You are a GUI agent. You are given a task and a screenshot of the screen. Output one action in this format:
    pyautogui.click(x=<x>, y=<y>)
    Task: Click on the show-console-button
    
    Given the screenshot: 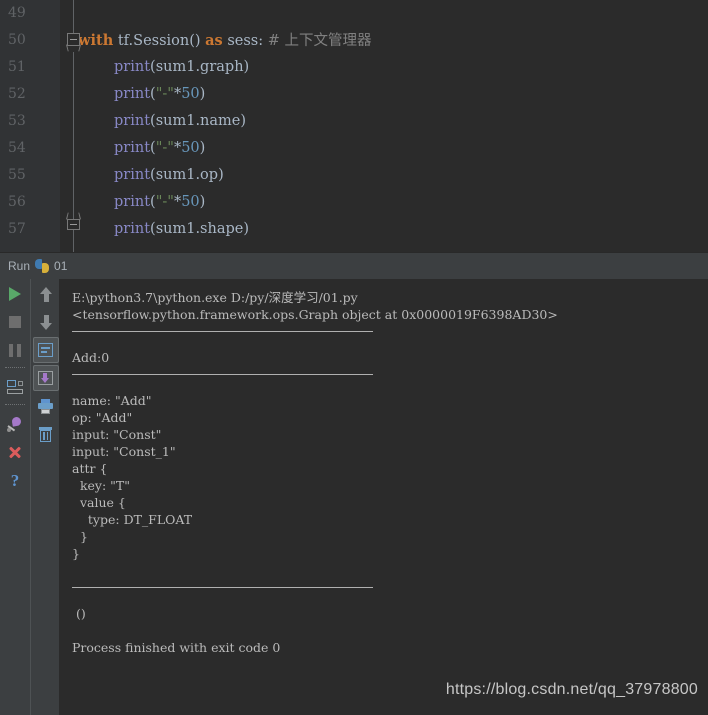 What is the action you would take?
    pyautogui.click(x=15, y=387)
    